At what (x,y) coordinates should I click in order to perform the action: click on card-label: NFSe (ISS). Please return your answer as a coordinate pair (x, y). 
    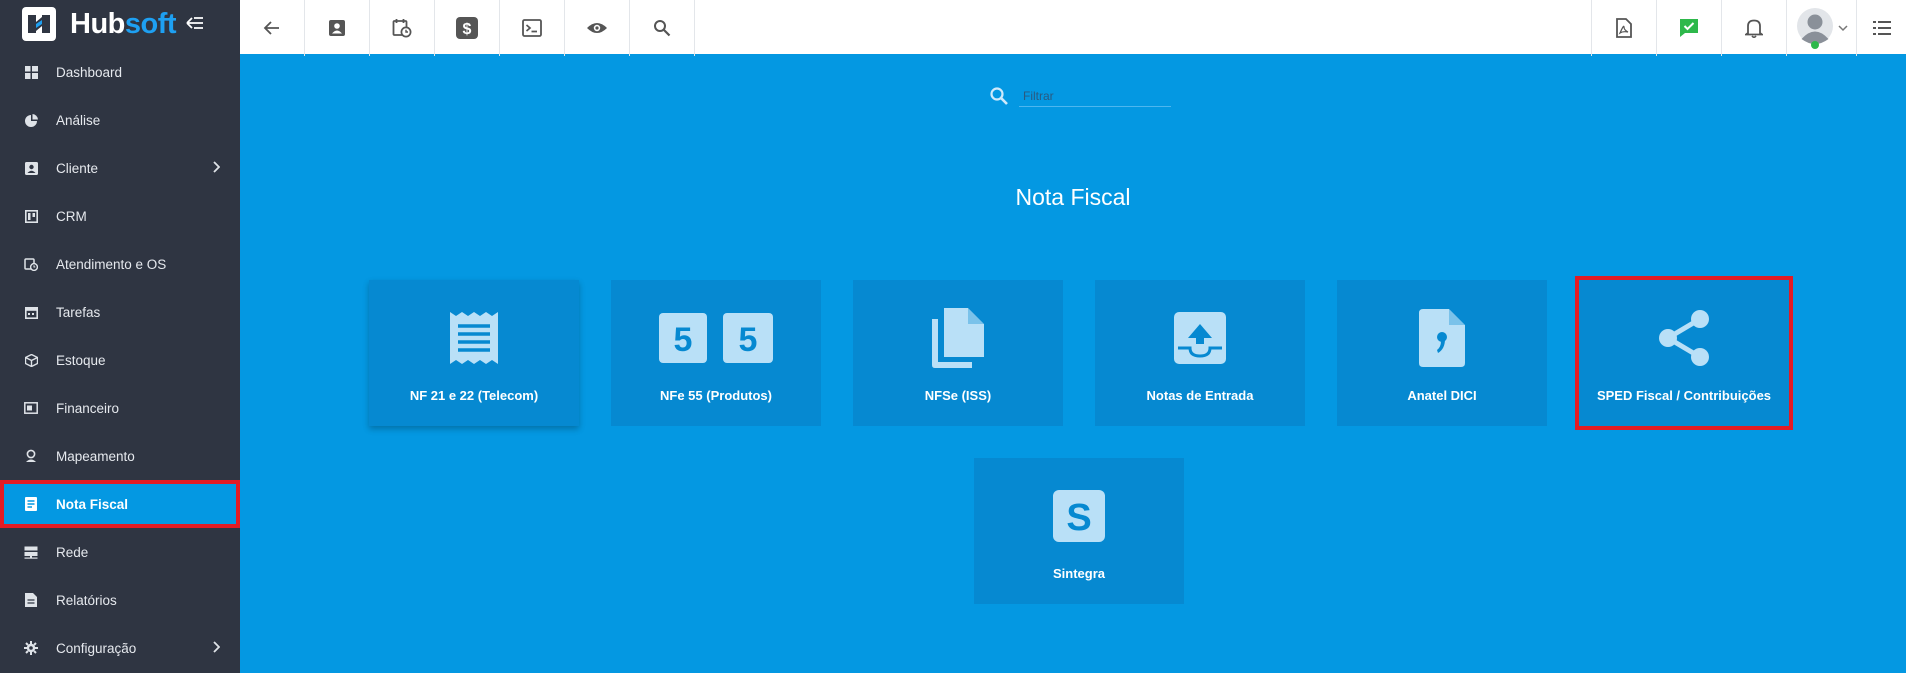
    Looking at the image, I should click on (958, 395).